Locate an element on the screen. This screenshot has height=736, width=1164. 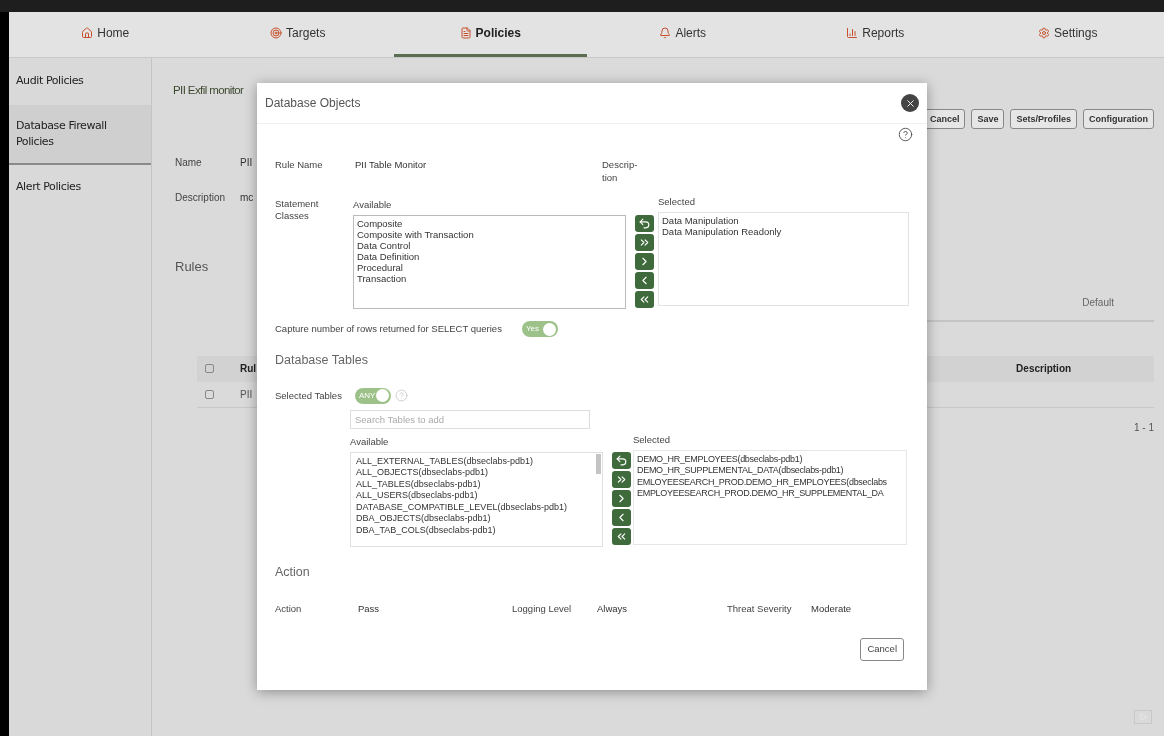
list-item: ALL_EXTERNAL_TABLES(dbseclabs-pdb1) is located at coordinates (479, 461).